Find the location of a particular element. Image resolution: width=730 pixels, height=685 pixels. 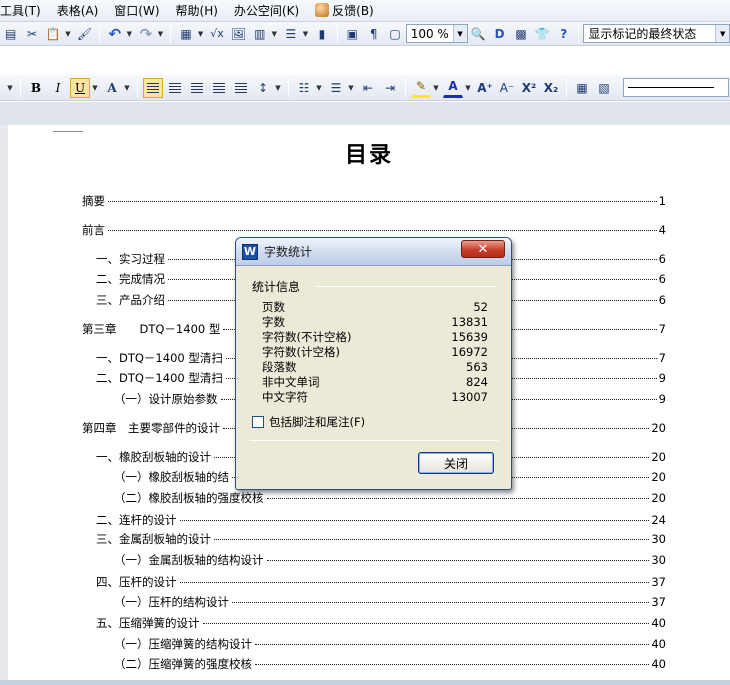

insert-table-icon: ▥ is located at coordinates (259, 34).